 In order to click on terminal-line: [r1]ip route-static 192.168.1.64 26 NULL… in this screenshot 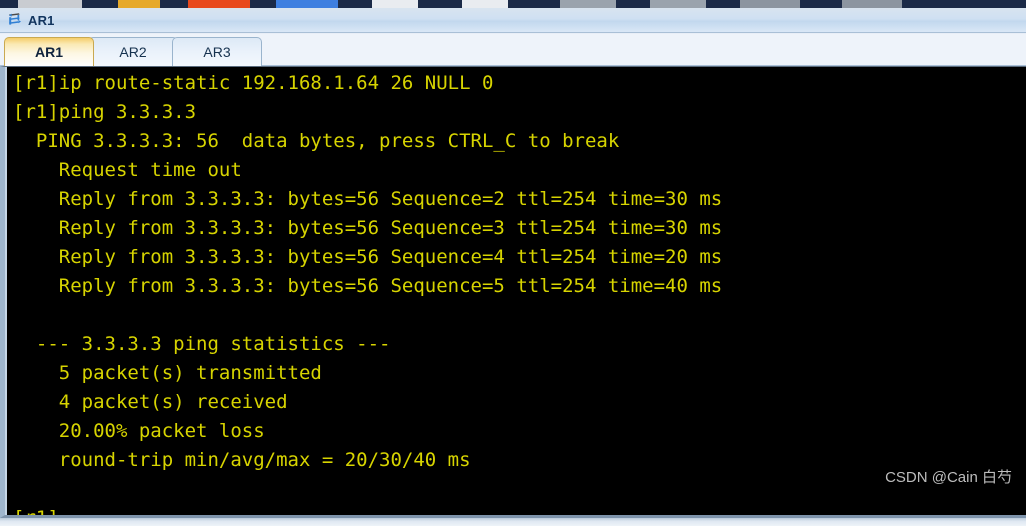, I will do `click(253, 83)`.